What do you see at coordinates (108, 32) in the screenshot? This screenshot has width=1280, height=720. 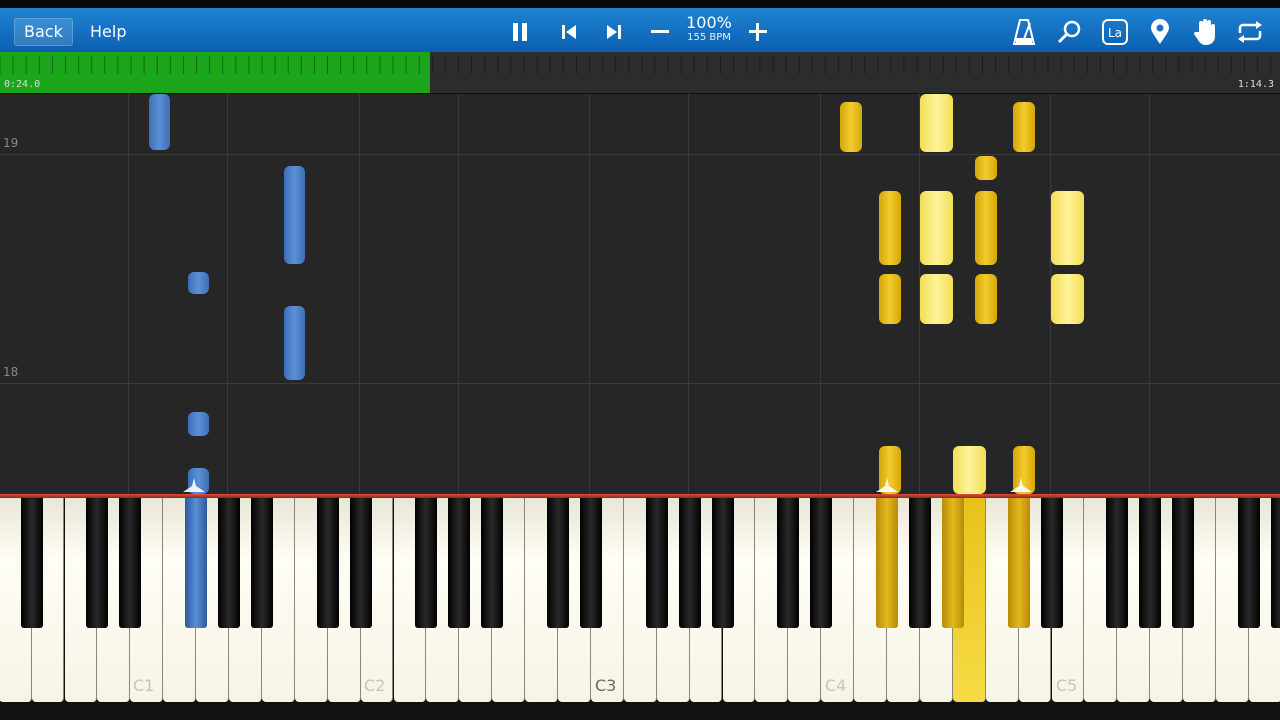 I see `help-button: Help` at bounding box center [108, 32].